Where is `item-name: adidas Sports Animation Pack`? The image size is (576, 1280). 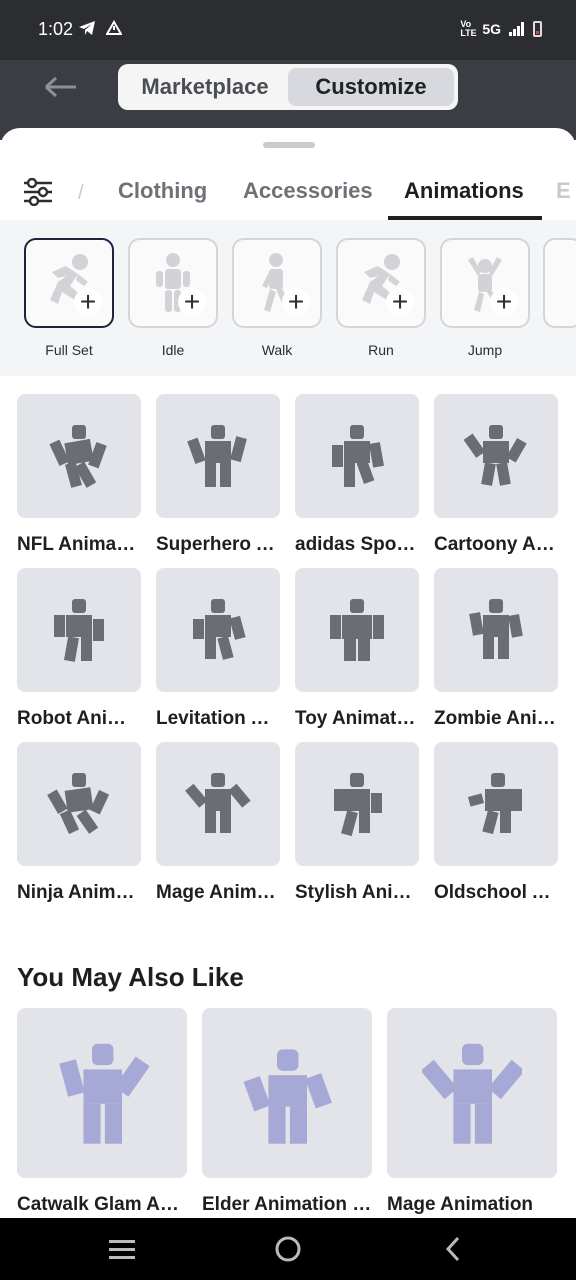
item-name: adidas Sports Animation Pack is located at coordinates (357, 544).